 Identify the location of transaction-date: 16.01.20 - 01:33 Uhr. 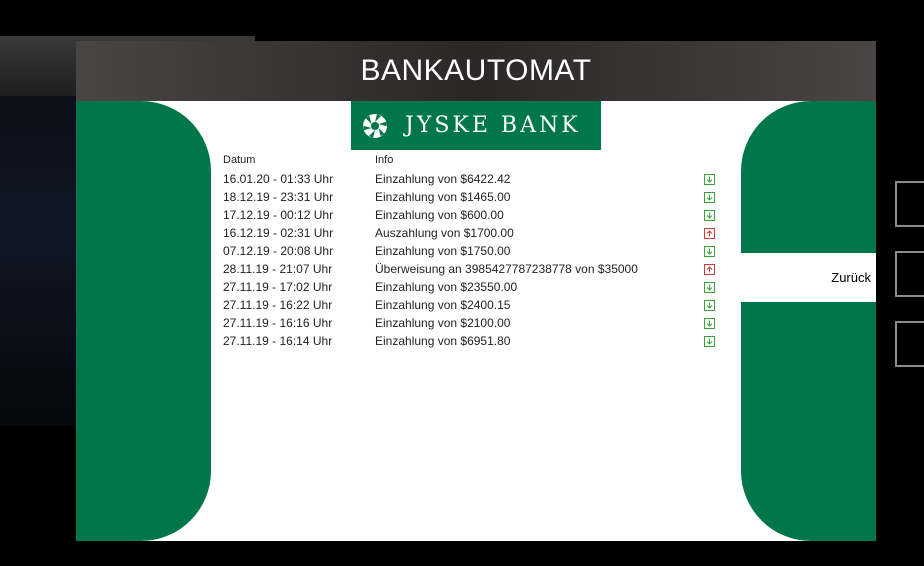
(278, 179).